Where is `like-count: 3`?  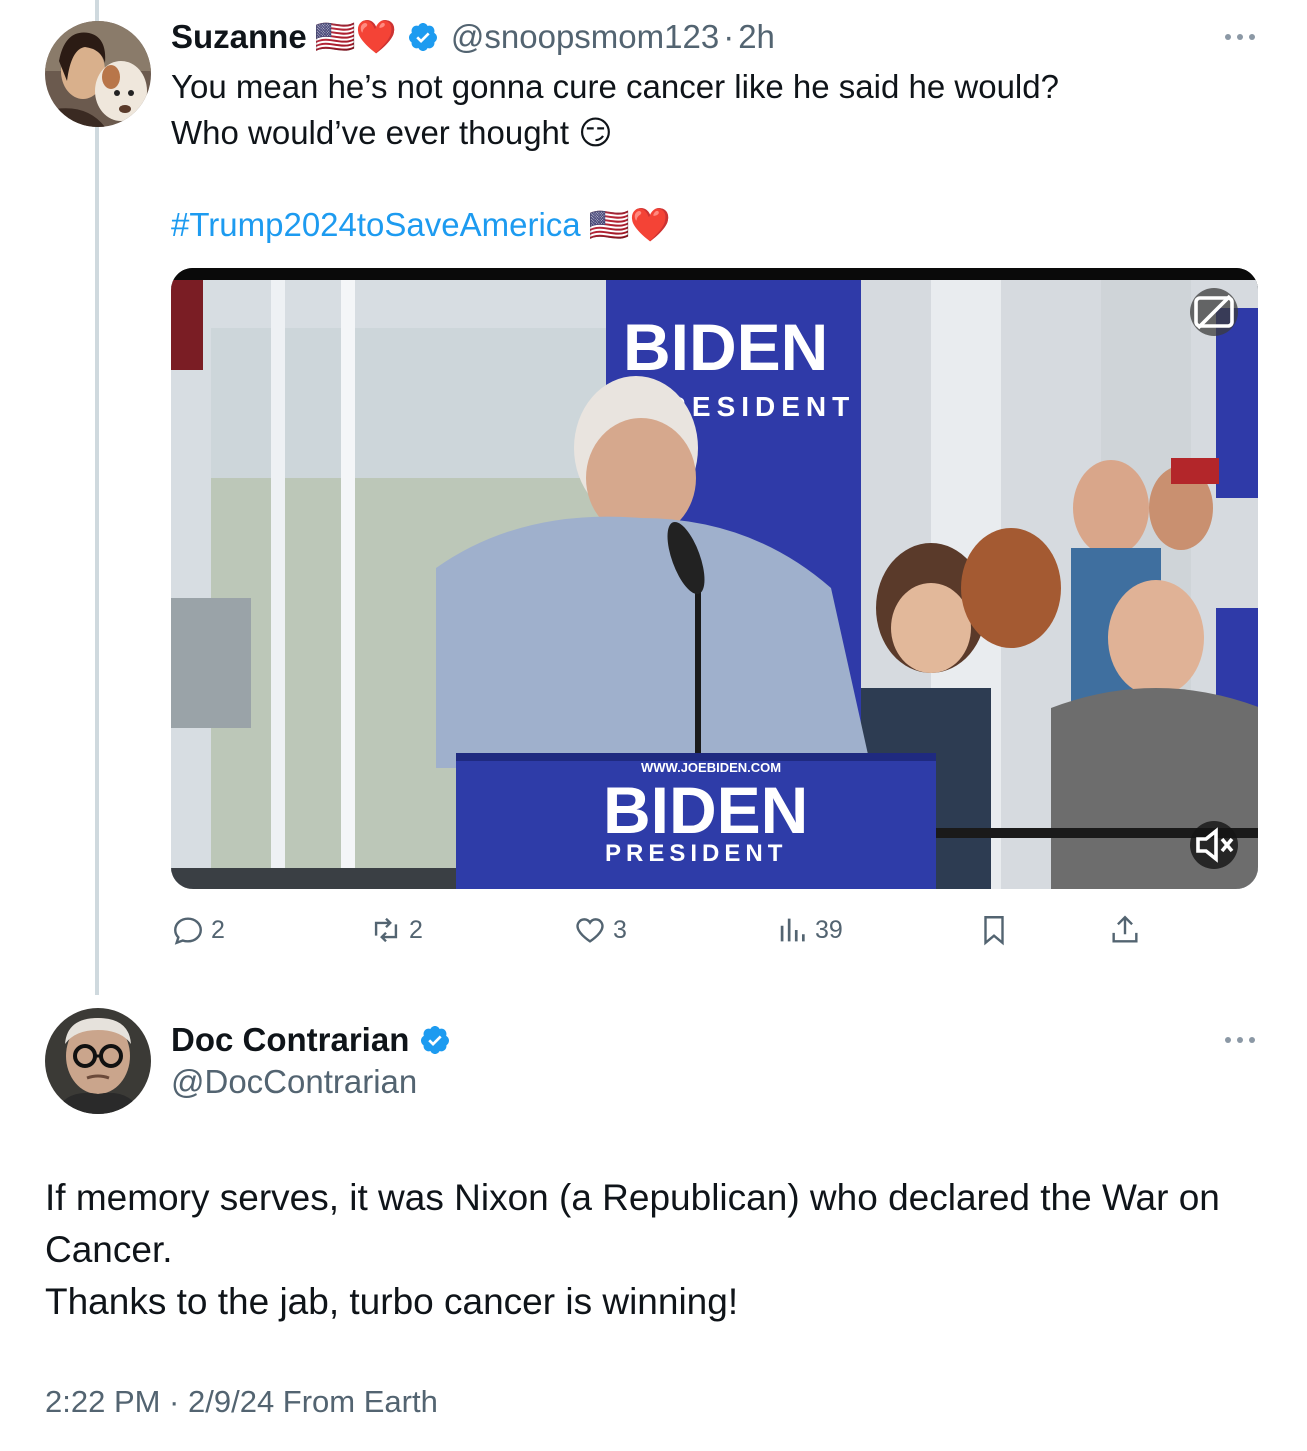
like-count: 3 is located at coordinates (620, 929).